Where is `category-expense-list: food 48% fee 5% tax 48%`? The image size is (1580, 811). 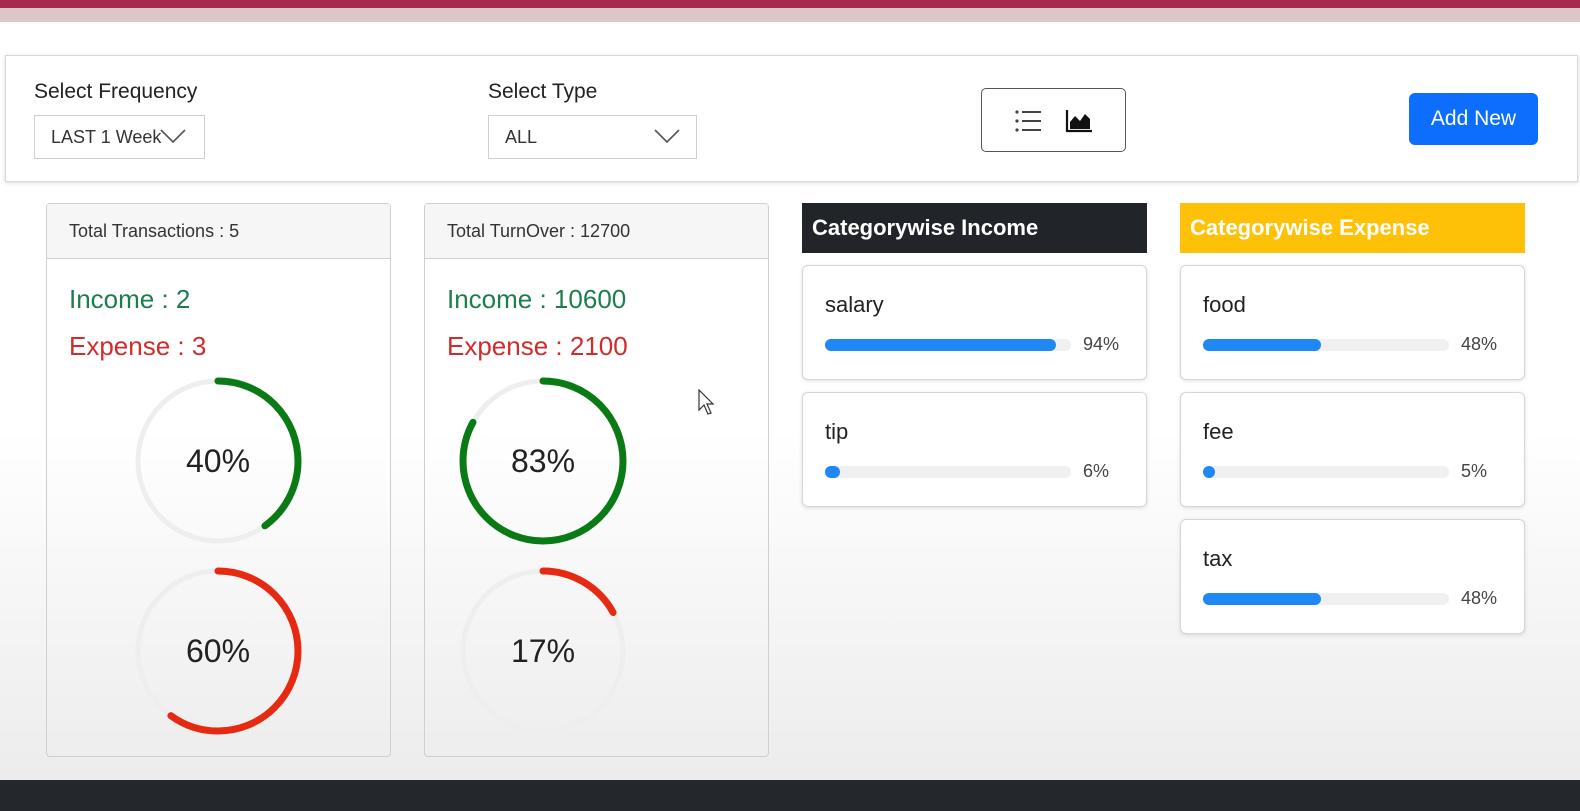
category-expense-list: food 48% fee 5% tax 48% is located at coordinates (1352, 449).